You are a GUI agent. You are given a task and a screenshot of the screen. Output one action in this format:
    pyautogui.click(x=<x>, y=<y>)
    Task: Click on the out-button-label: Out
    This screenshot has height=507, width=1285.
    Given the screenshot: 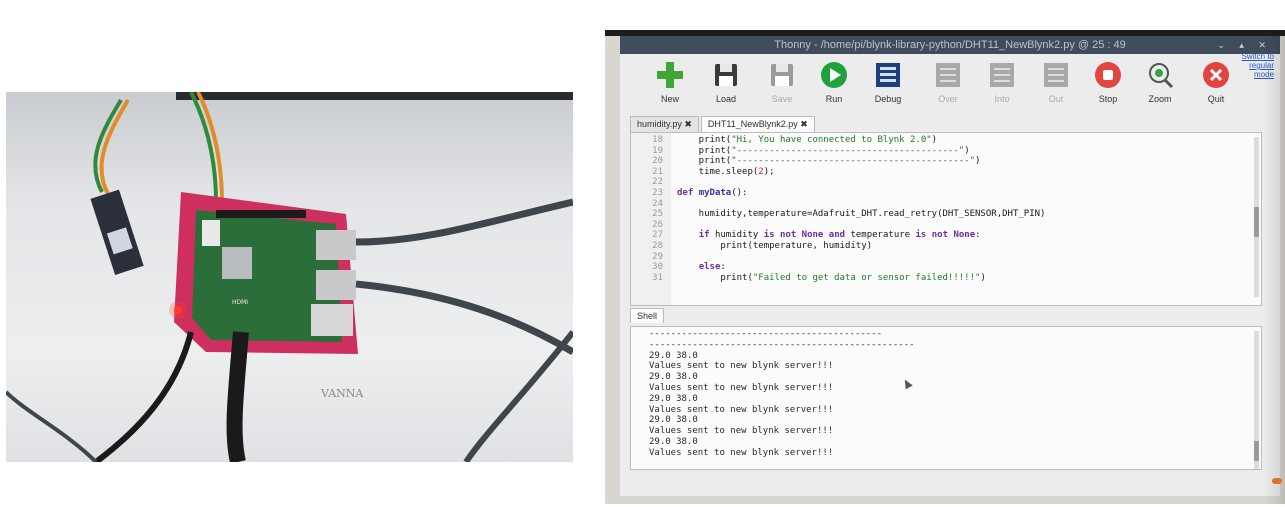 What is the action you would take?
    pyautogui.click(x=1056, y=99)
    